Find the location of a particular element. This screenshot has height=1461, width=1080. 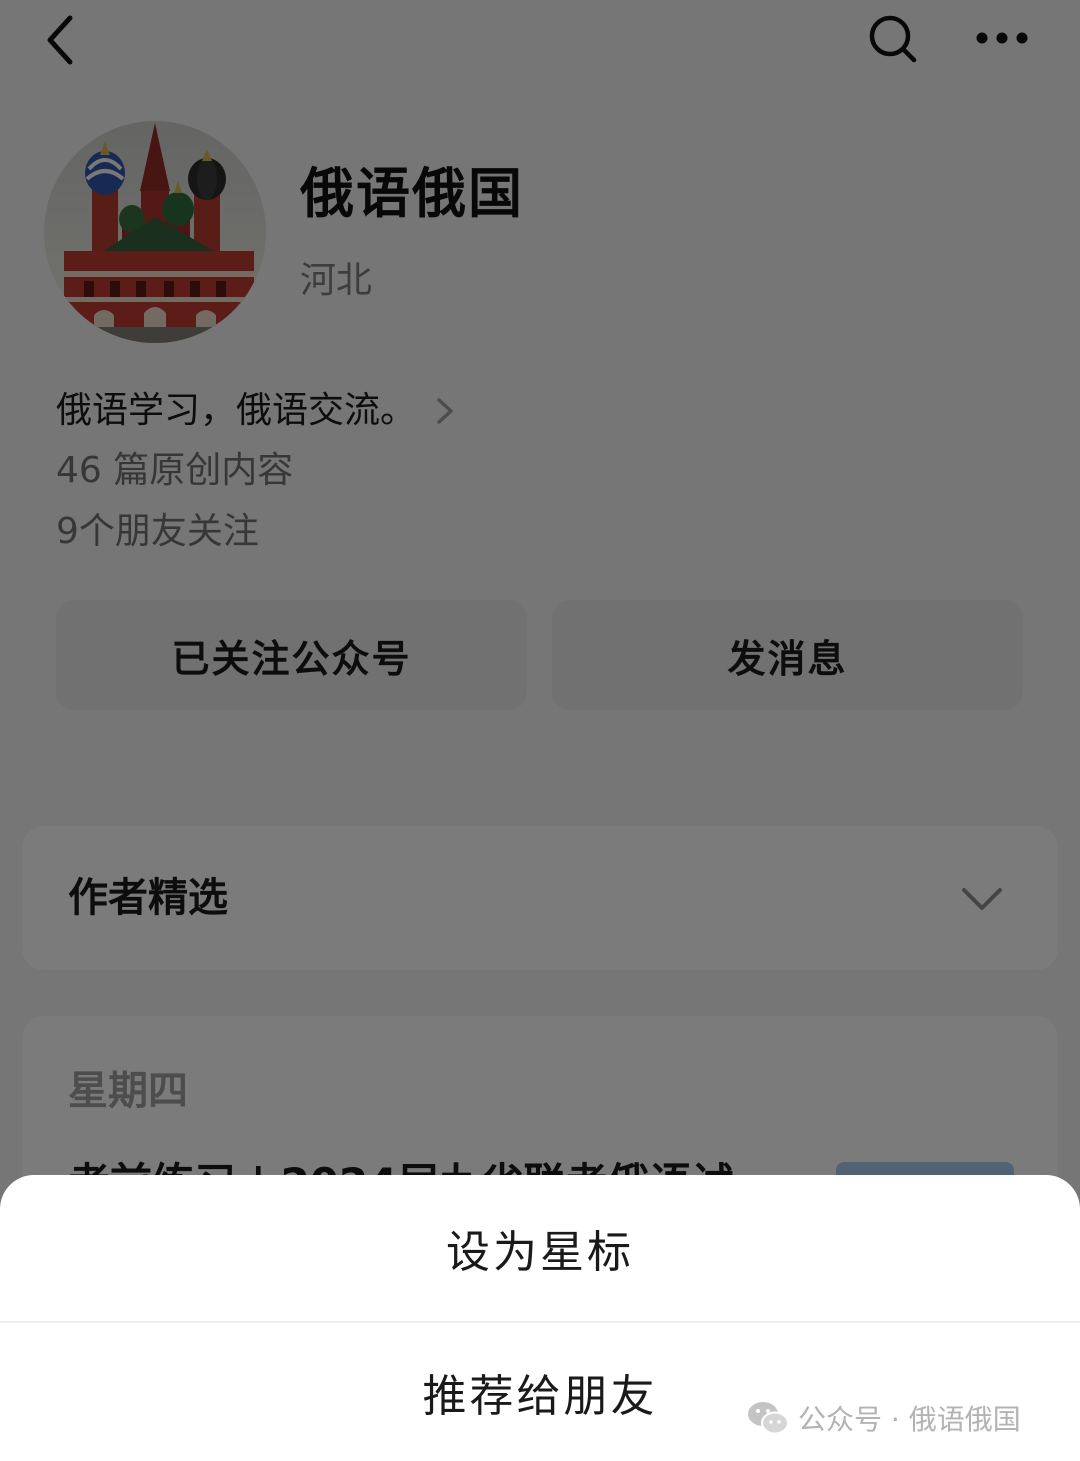

watermark-text: 公众号 · 俄语俄国 is located at coordinates (909, 1419).